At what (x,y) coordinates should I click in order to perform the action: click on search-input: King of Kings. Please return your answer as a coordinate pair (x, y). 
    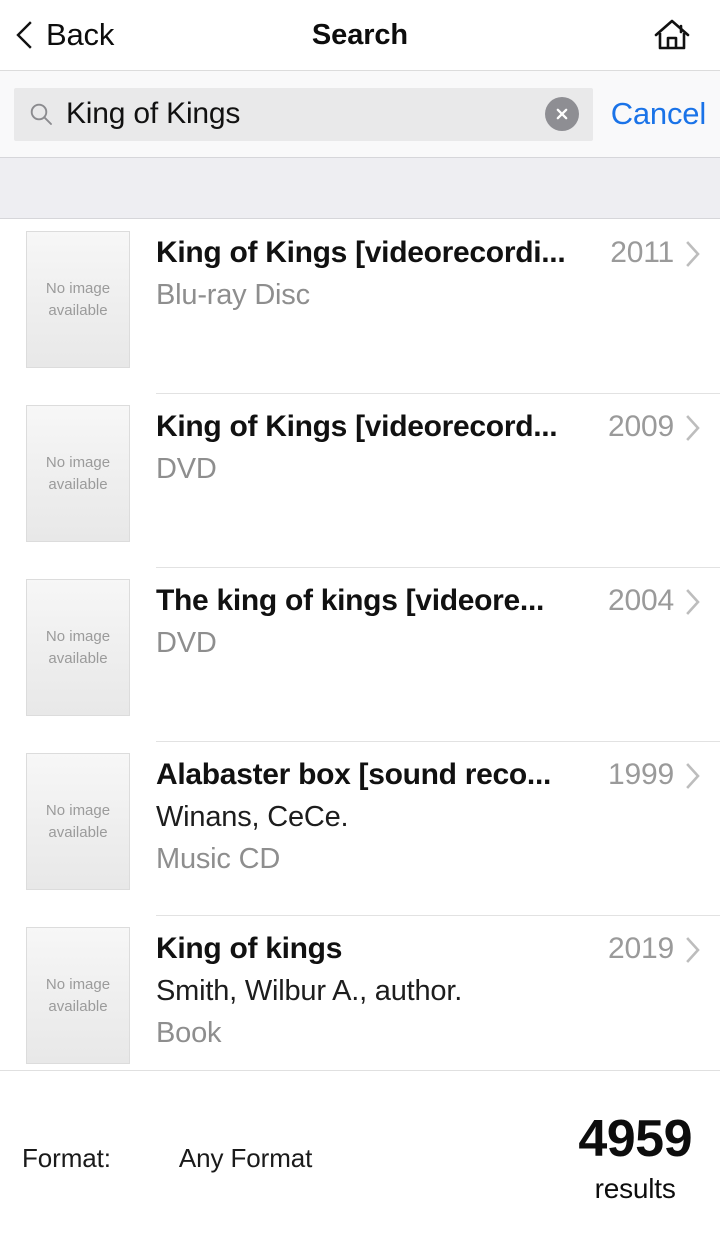
    Looking at the image, I should click on (303, 114).